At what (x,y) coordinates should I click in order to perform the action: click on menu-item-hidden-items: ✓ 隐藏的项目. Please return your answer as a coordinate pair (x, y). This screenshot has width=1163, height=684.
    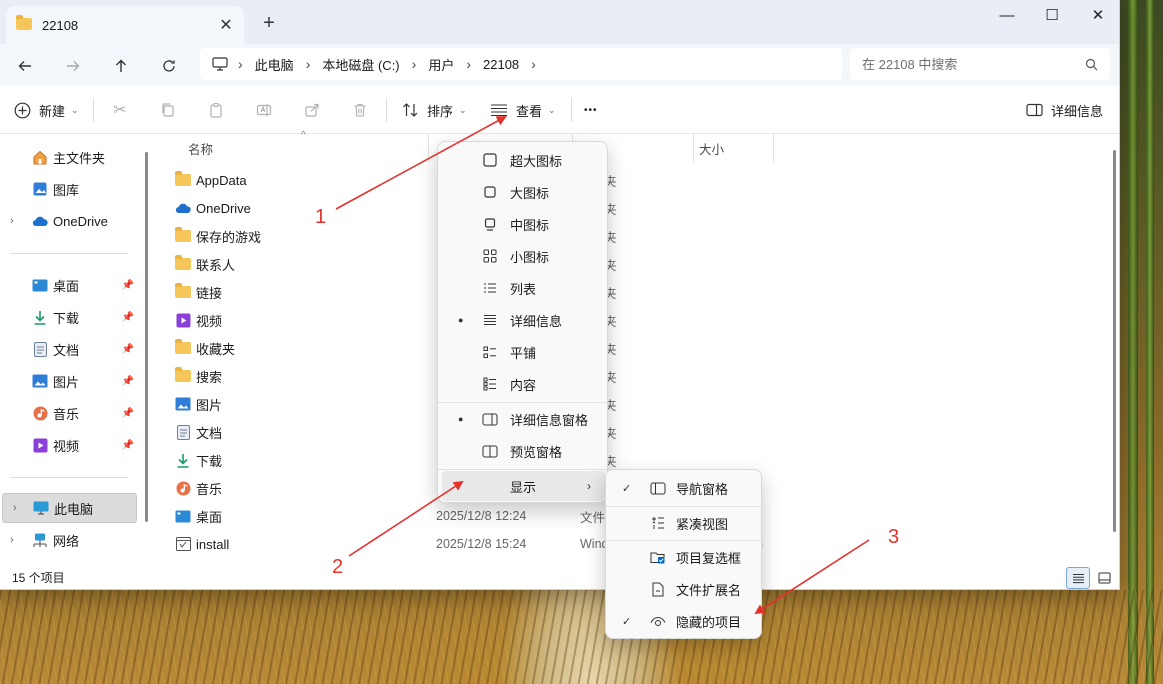
    Looking at the image, I should click on (684, 621).